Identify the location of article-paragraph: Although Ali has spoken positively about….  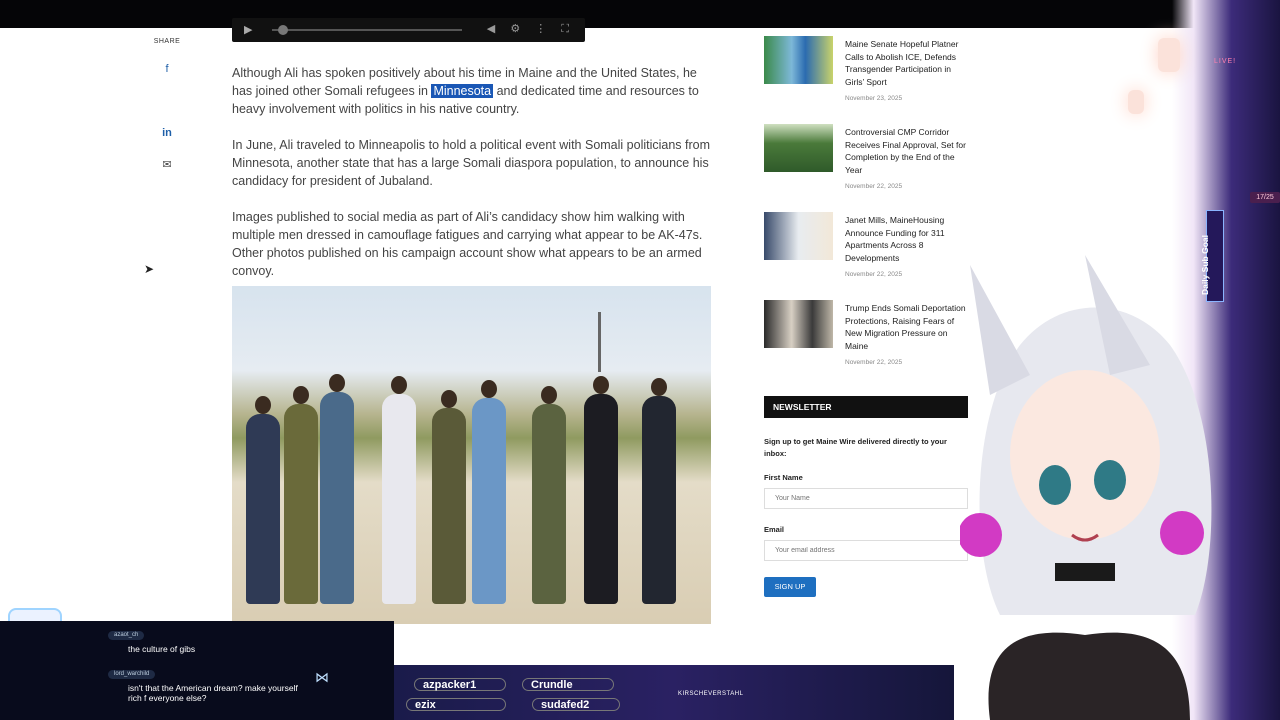
(473, 91).